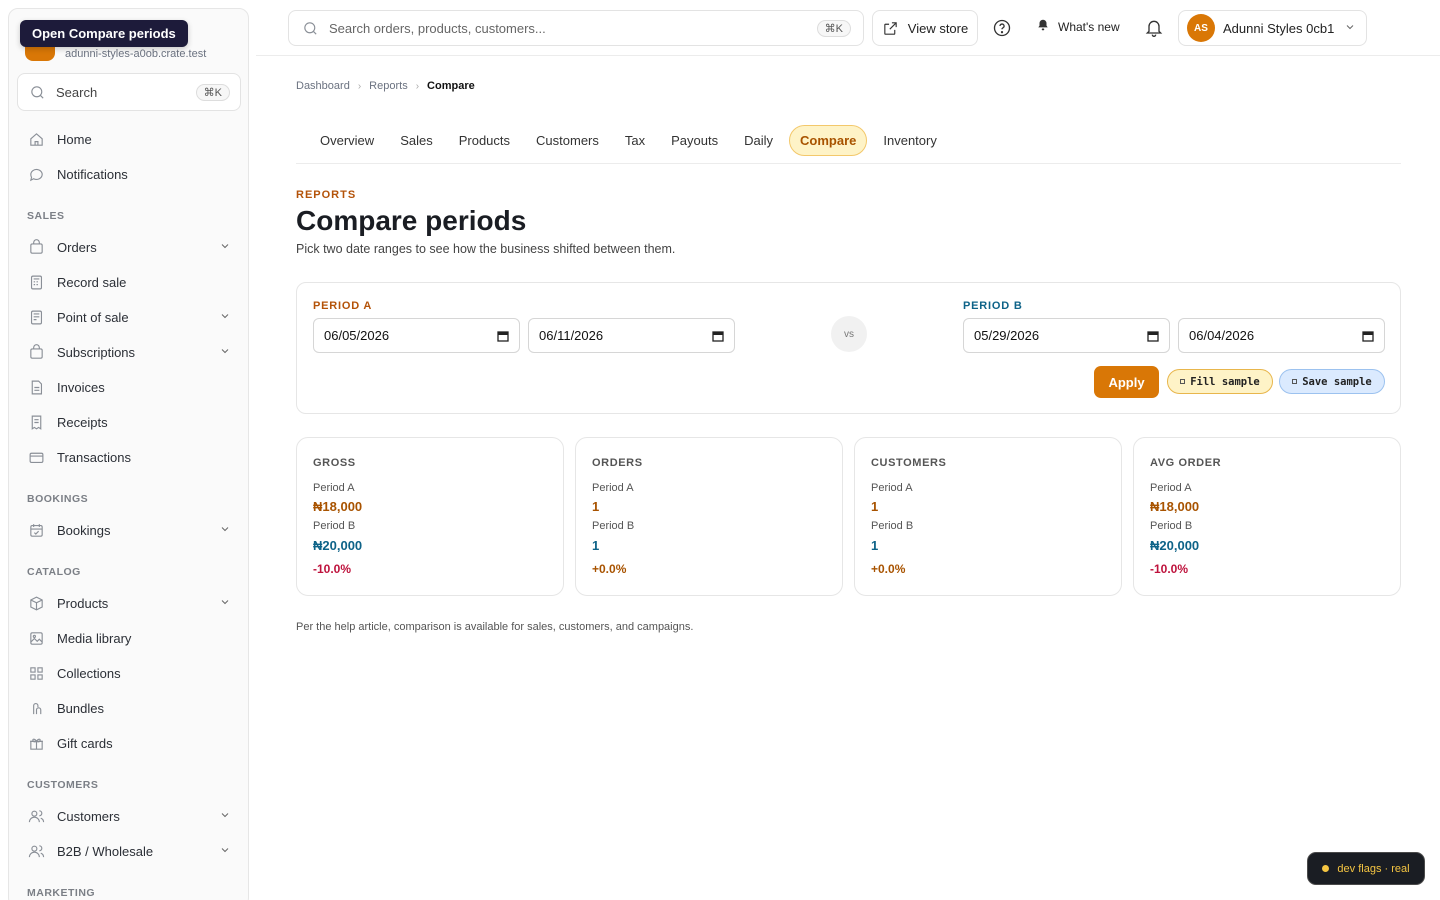 The width and height of the screenshot is (1440, 900). I want to click on vs-badge: vs, so click(849, 334).